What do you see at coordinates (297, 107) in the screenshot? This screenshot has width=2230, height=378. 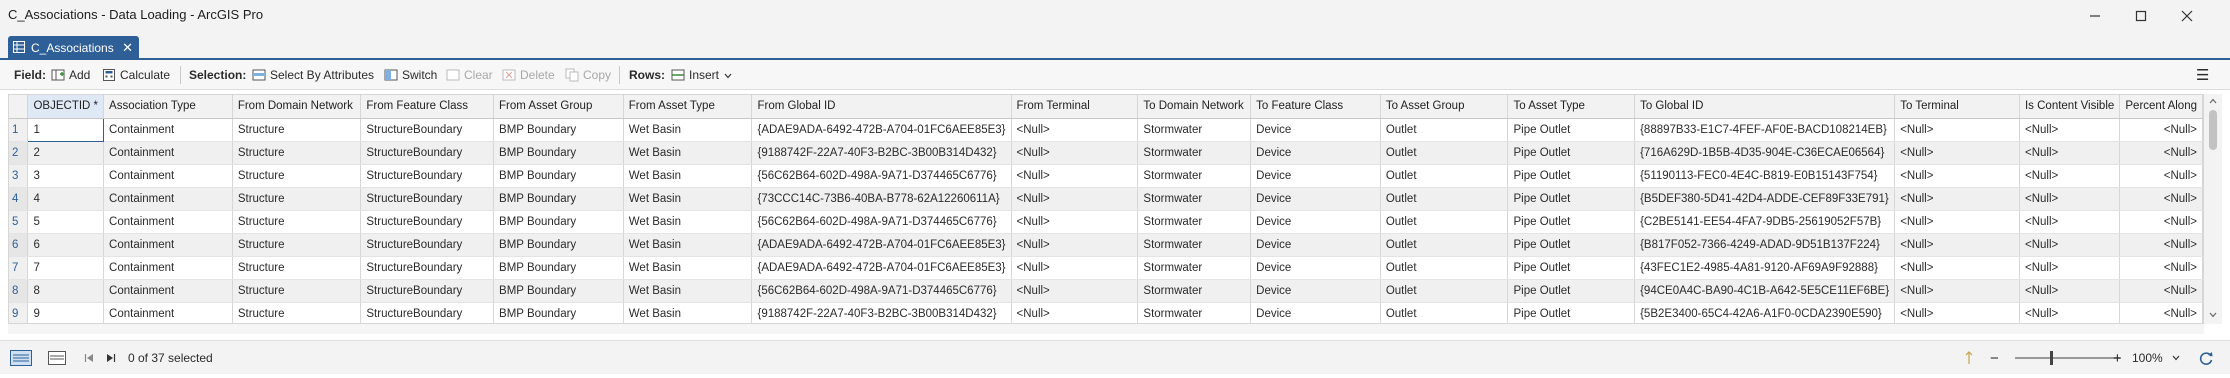 I see `column-header: From Domain Network` at bounding box center [297, 107].